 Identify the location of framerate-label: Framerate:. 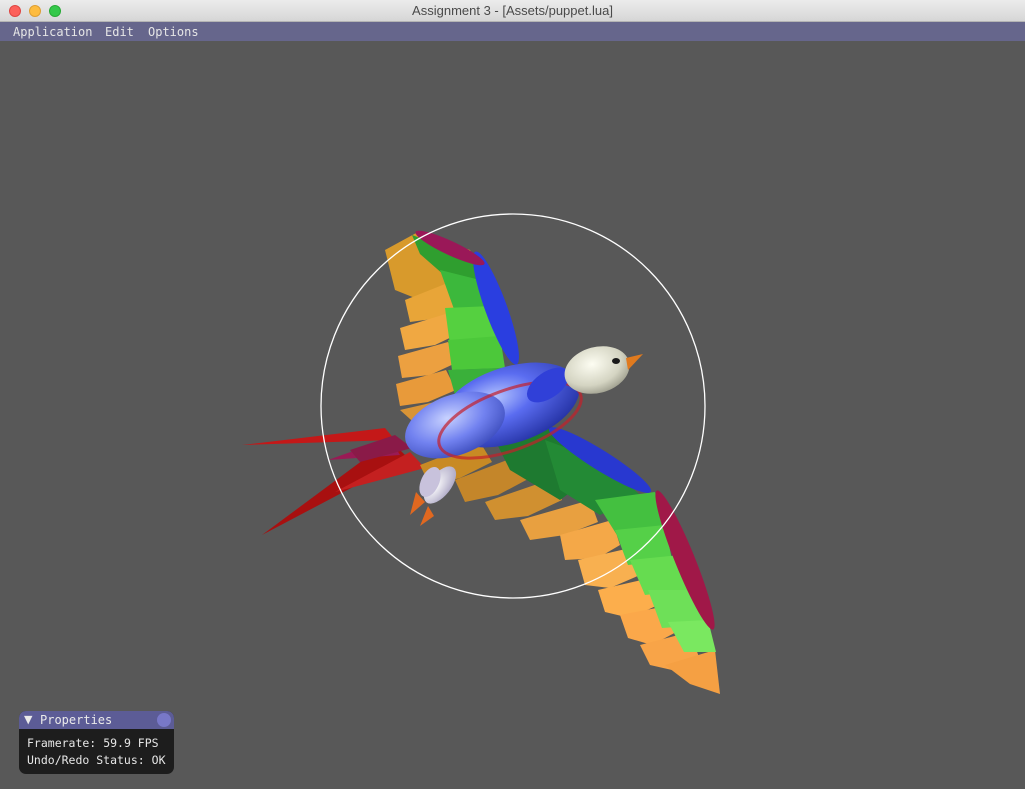
(62, 743).